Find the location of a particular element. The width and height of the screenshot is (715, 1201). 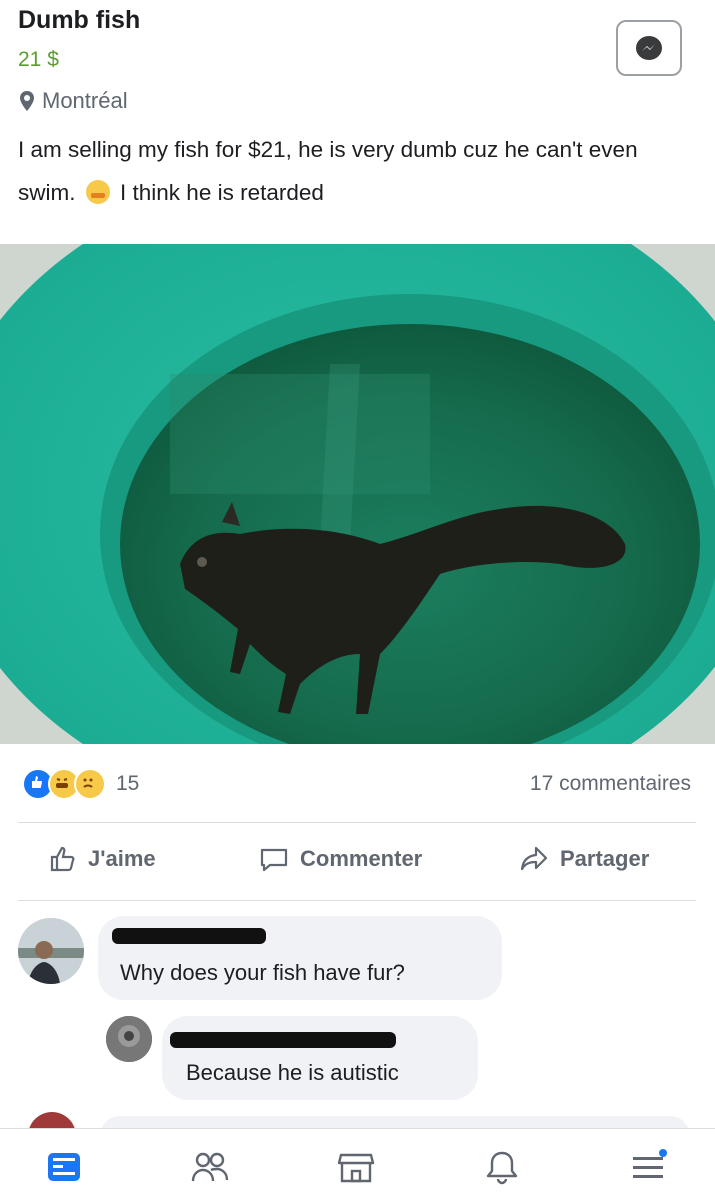

post-actions: J'aime Commenter Partager is located at coordinates (357, 862).